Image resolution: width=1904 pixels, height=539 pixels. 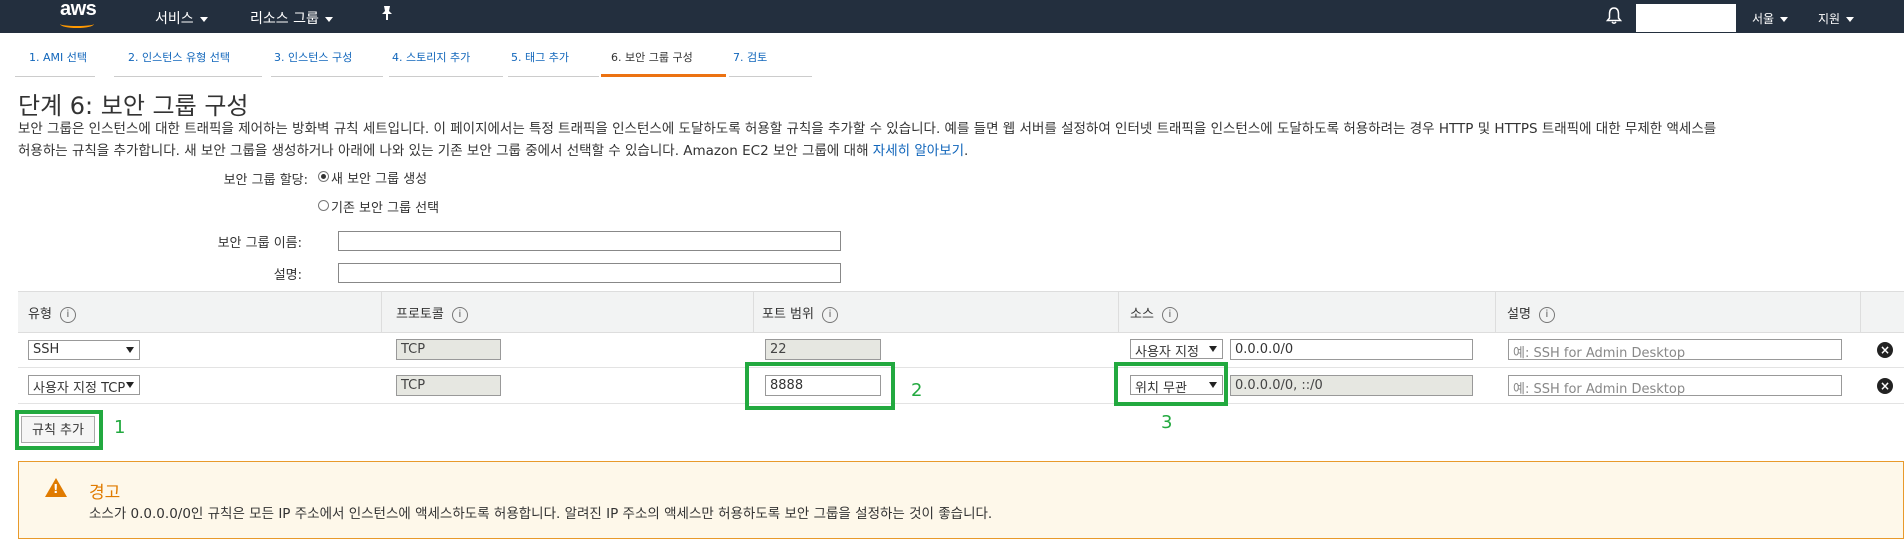 What do you see at coordinates (323, 176) in the screenshot?
I see `radio-selected-icon` at bounding box center [323, 176].